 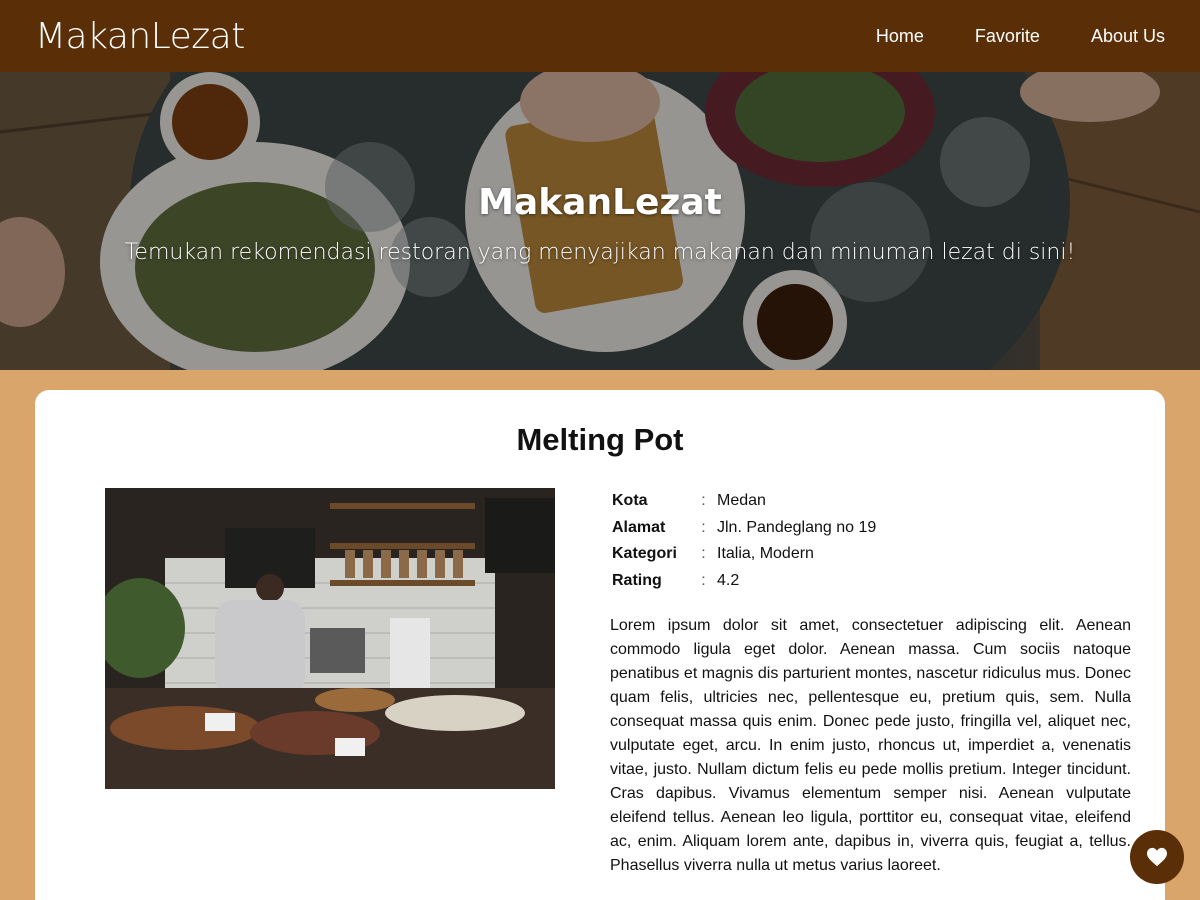 What do you see at coordinates (639, 527) in the screenshot?
I see `info-label: Alamat` at bounding box center [639, 527].